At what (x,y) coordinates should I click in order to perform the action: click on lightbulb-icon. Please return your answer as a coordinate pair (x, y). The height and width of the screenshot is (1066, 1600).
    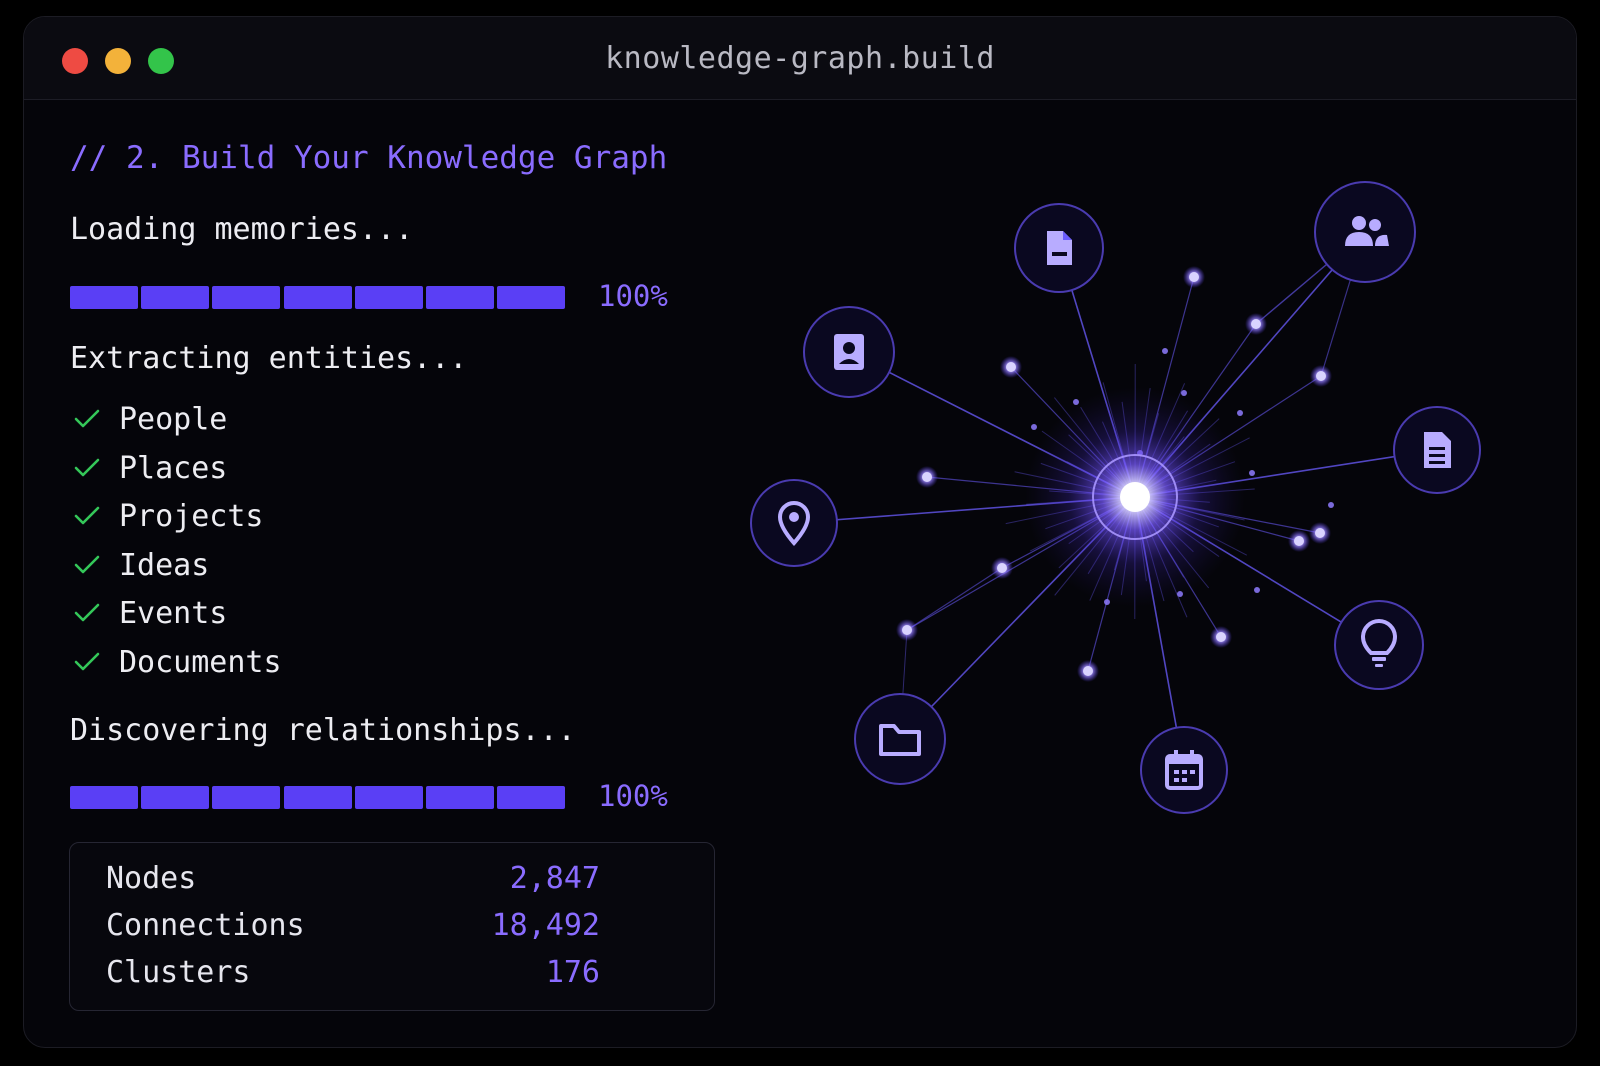
    Looking at the image, I should click on (1379, 645).